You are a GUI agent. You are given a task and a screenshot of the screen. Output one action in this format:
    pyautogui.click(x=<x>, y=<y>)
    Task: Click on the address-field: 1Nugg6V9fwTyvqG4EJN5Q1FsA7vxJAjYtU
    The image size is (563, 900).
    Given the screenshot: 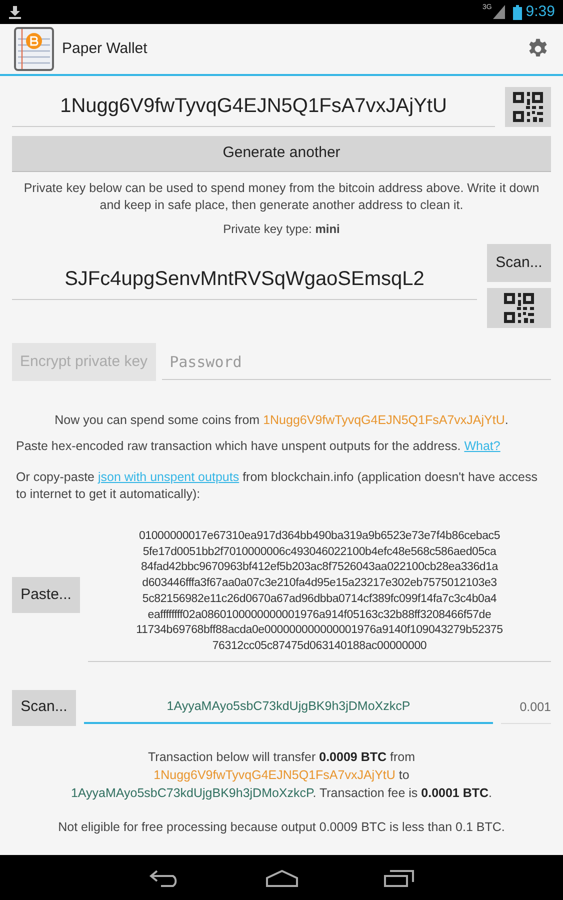 What is the action you would take?
    pyautogui.click(x=253, y=106)
    